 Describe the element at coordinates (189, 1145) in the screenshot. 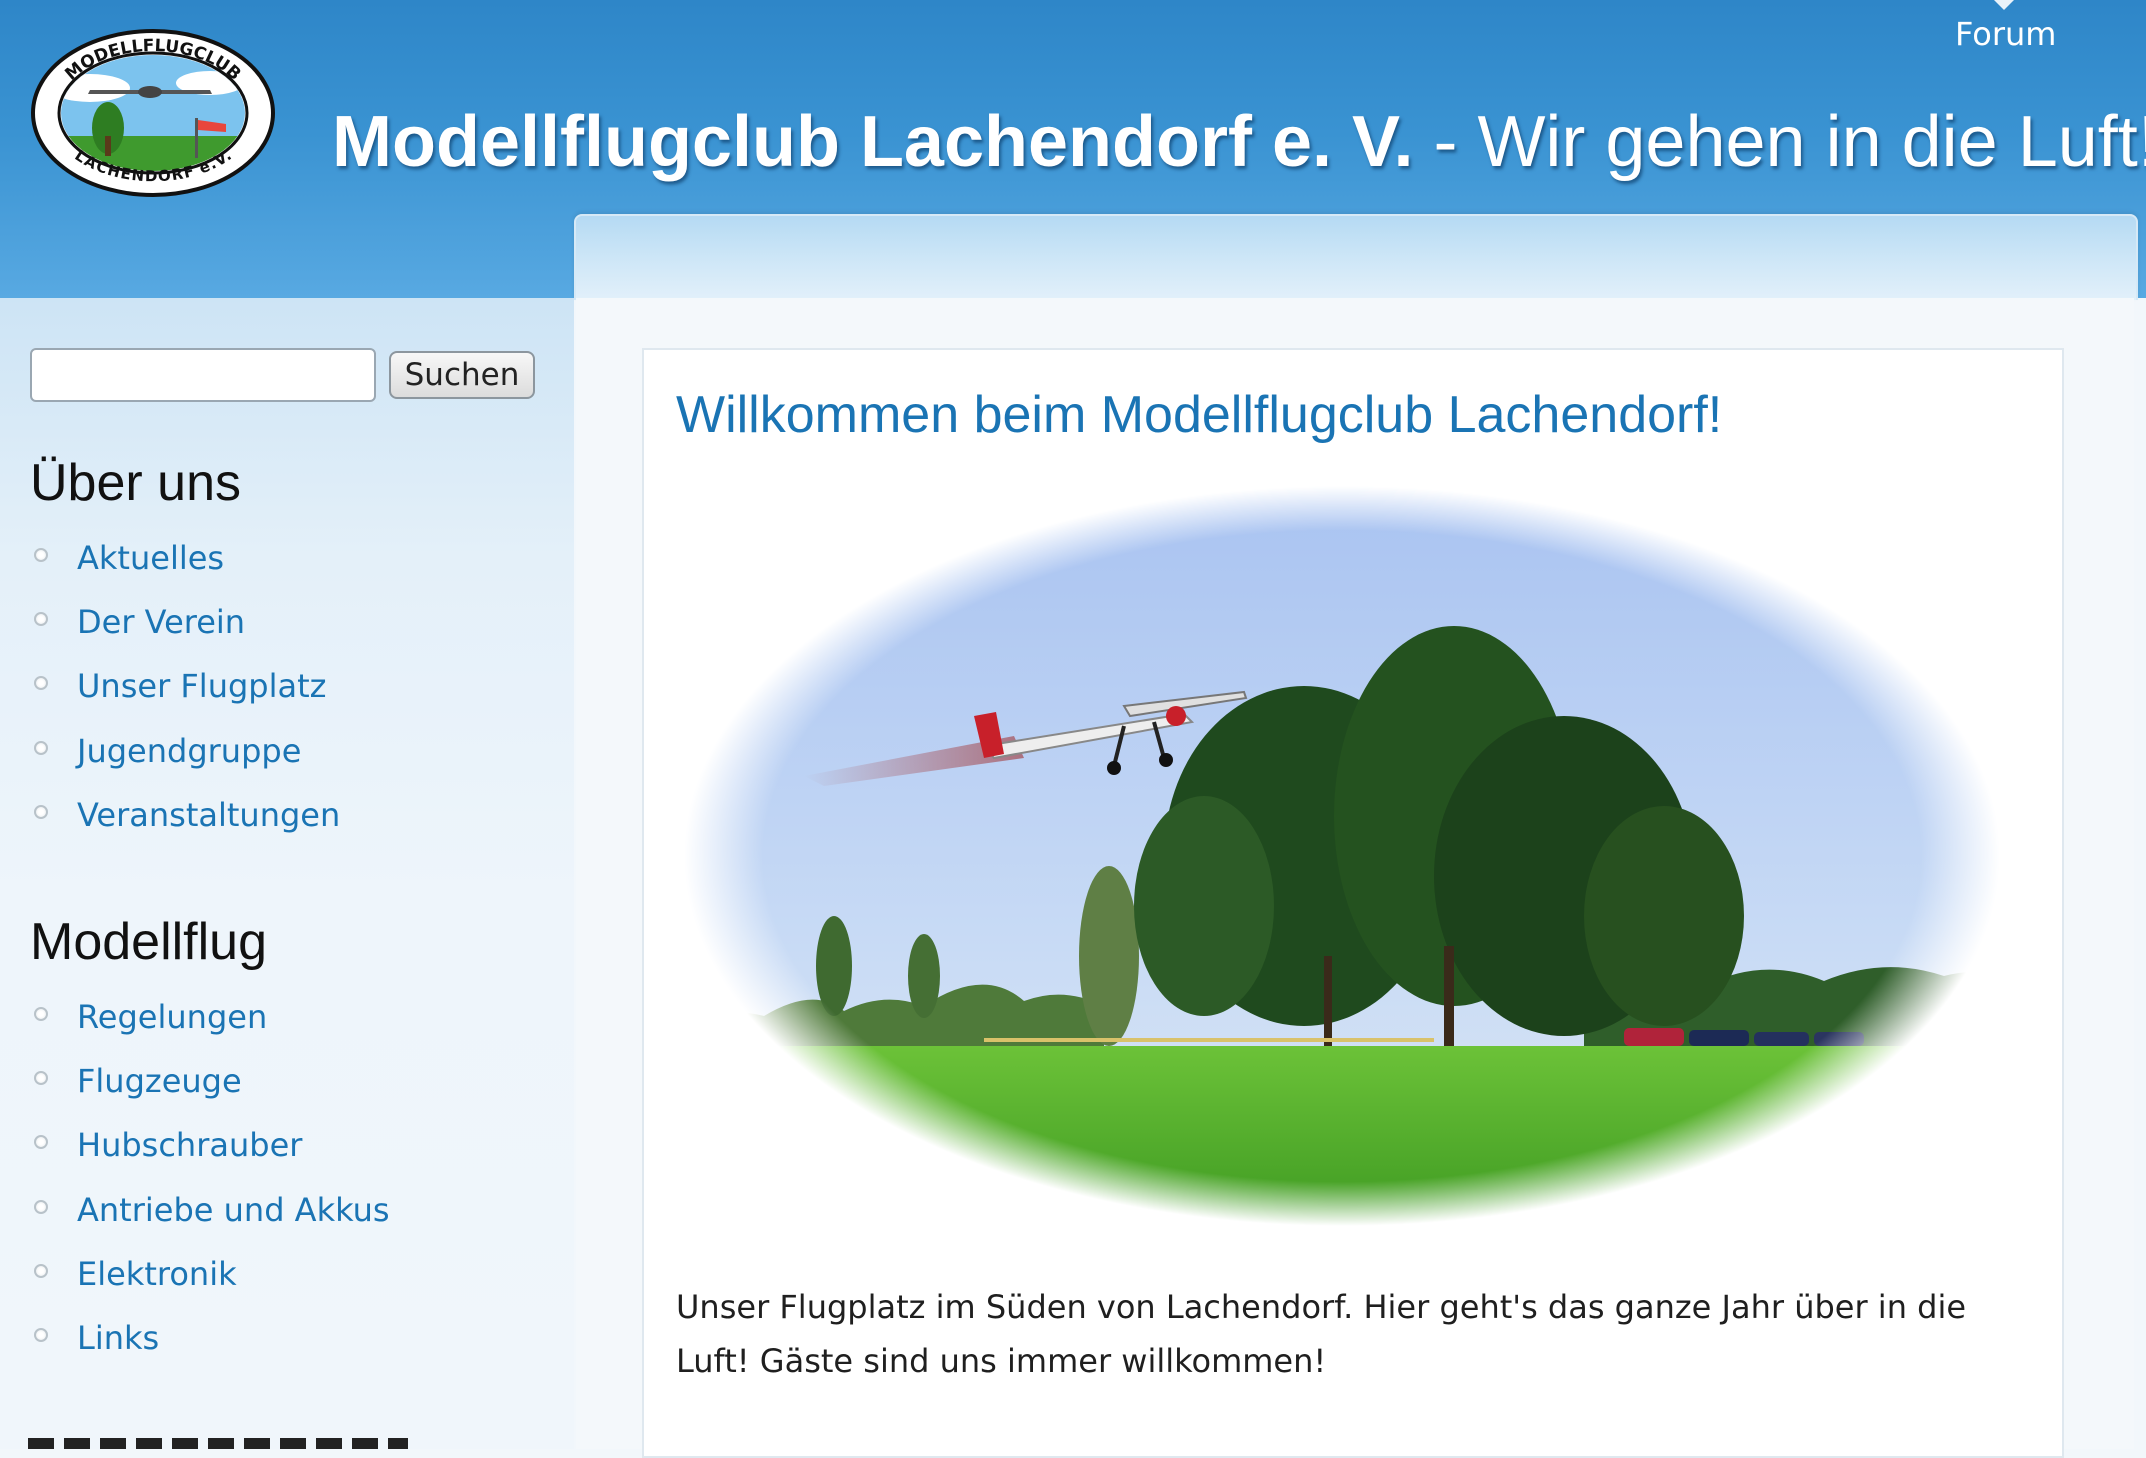

I see `menu-link-hubschrauber: Hubschrauber` at that location.